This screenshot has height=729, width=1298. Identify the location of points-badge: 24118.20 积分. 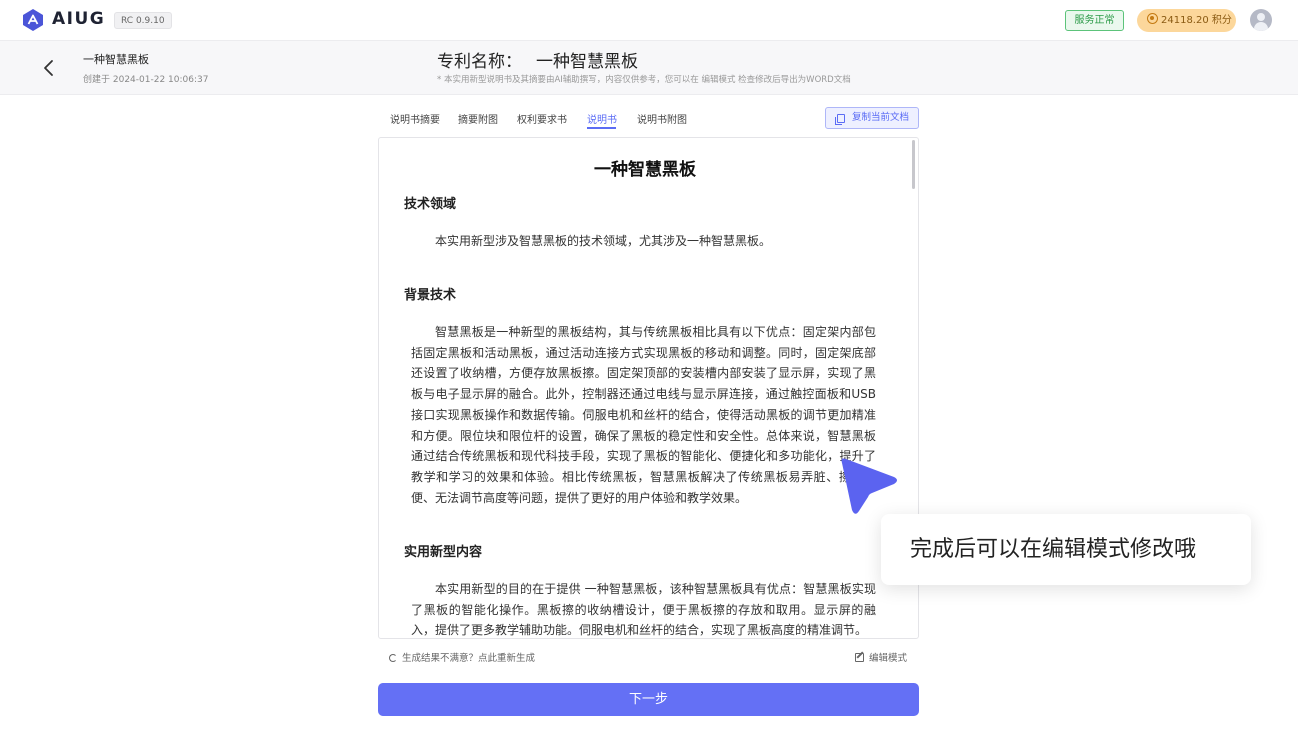
(1186, 20).